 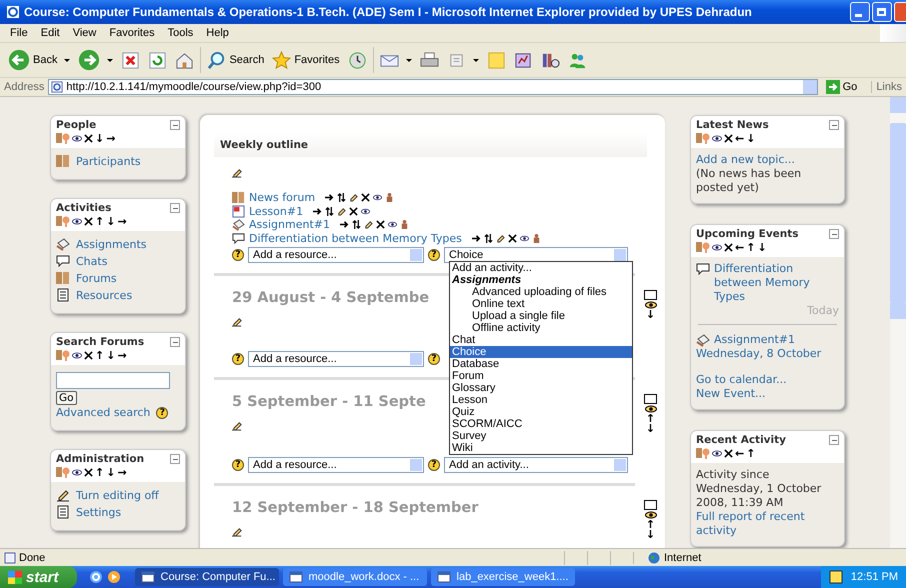 I want to click on favorites-button: Favorites, so click(x=306, y=60).